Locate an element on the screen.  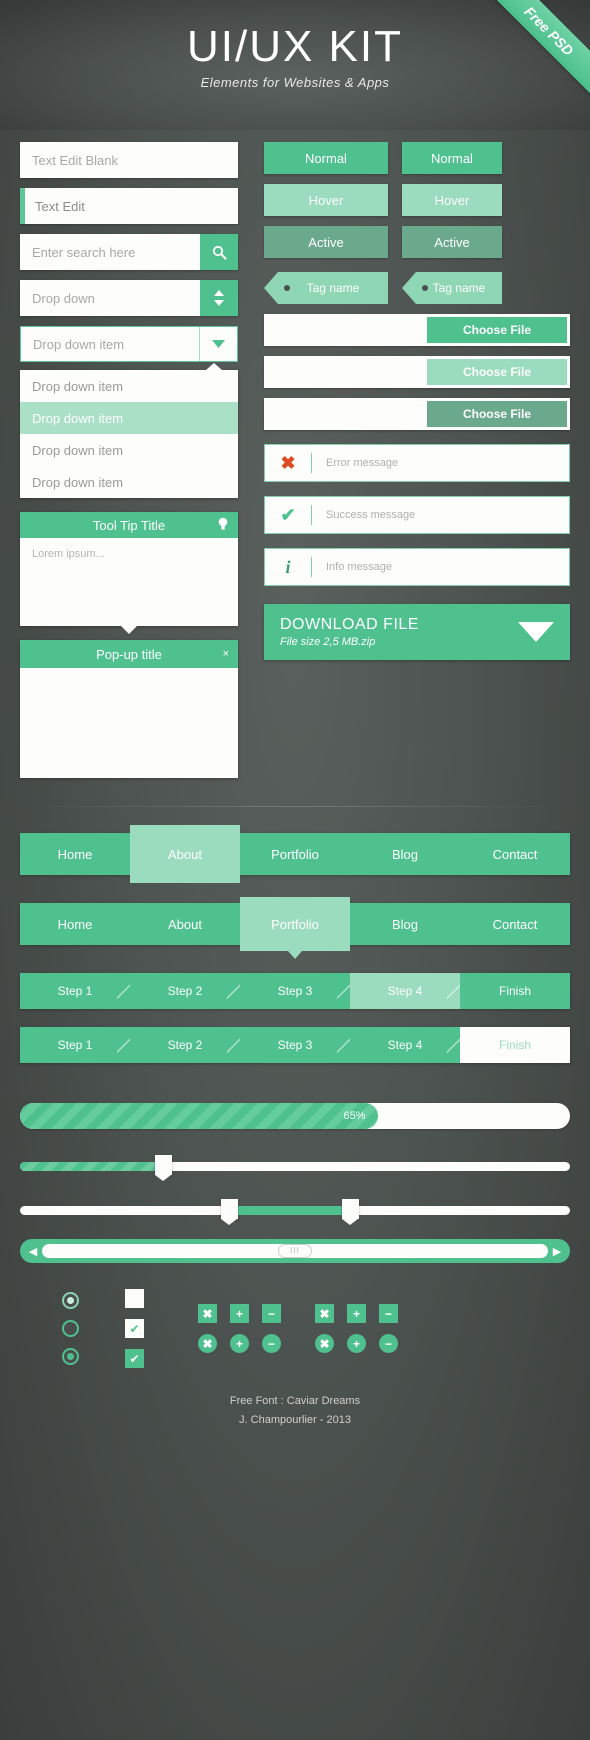
checkbox-checked-outline: ✔ is located at coordinates (134, 1328).